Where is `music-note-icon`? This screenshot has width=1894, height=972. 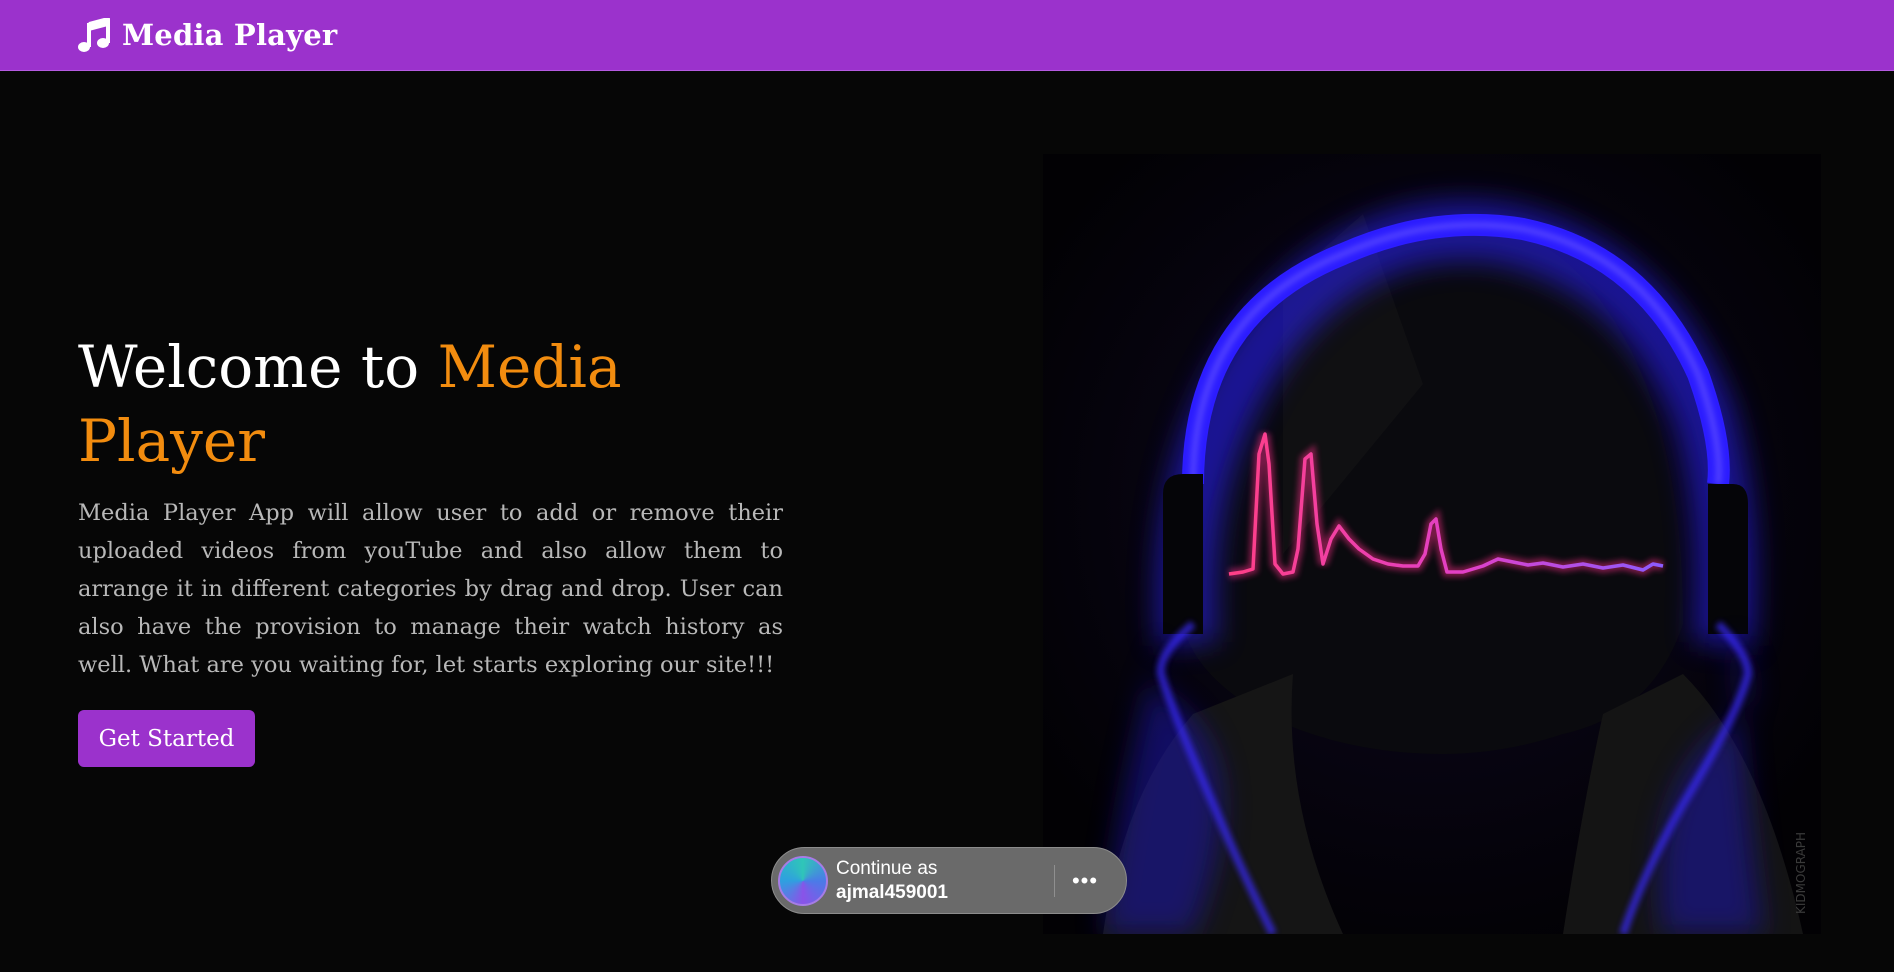 music-note-icon is located at coordinates (94, 35).